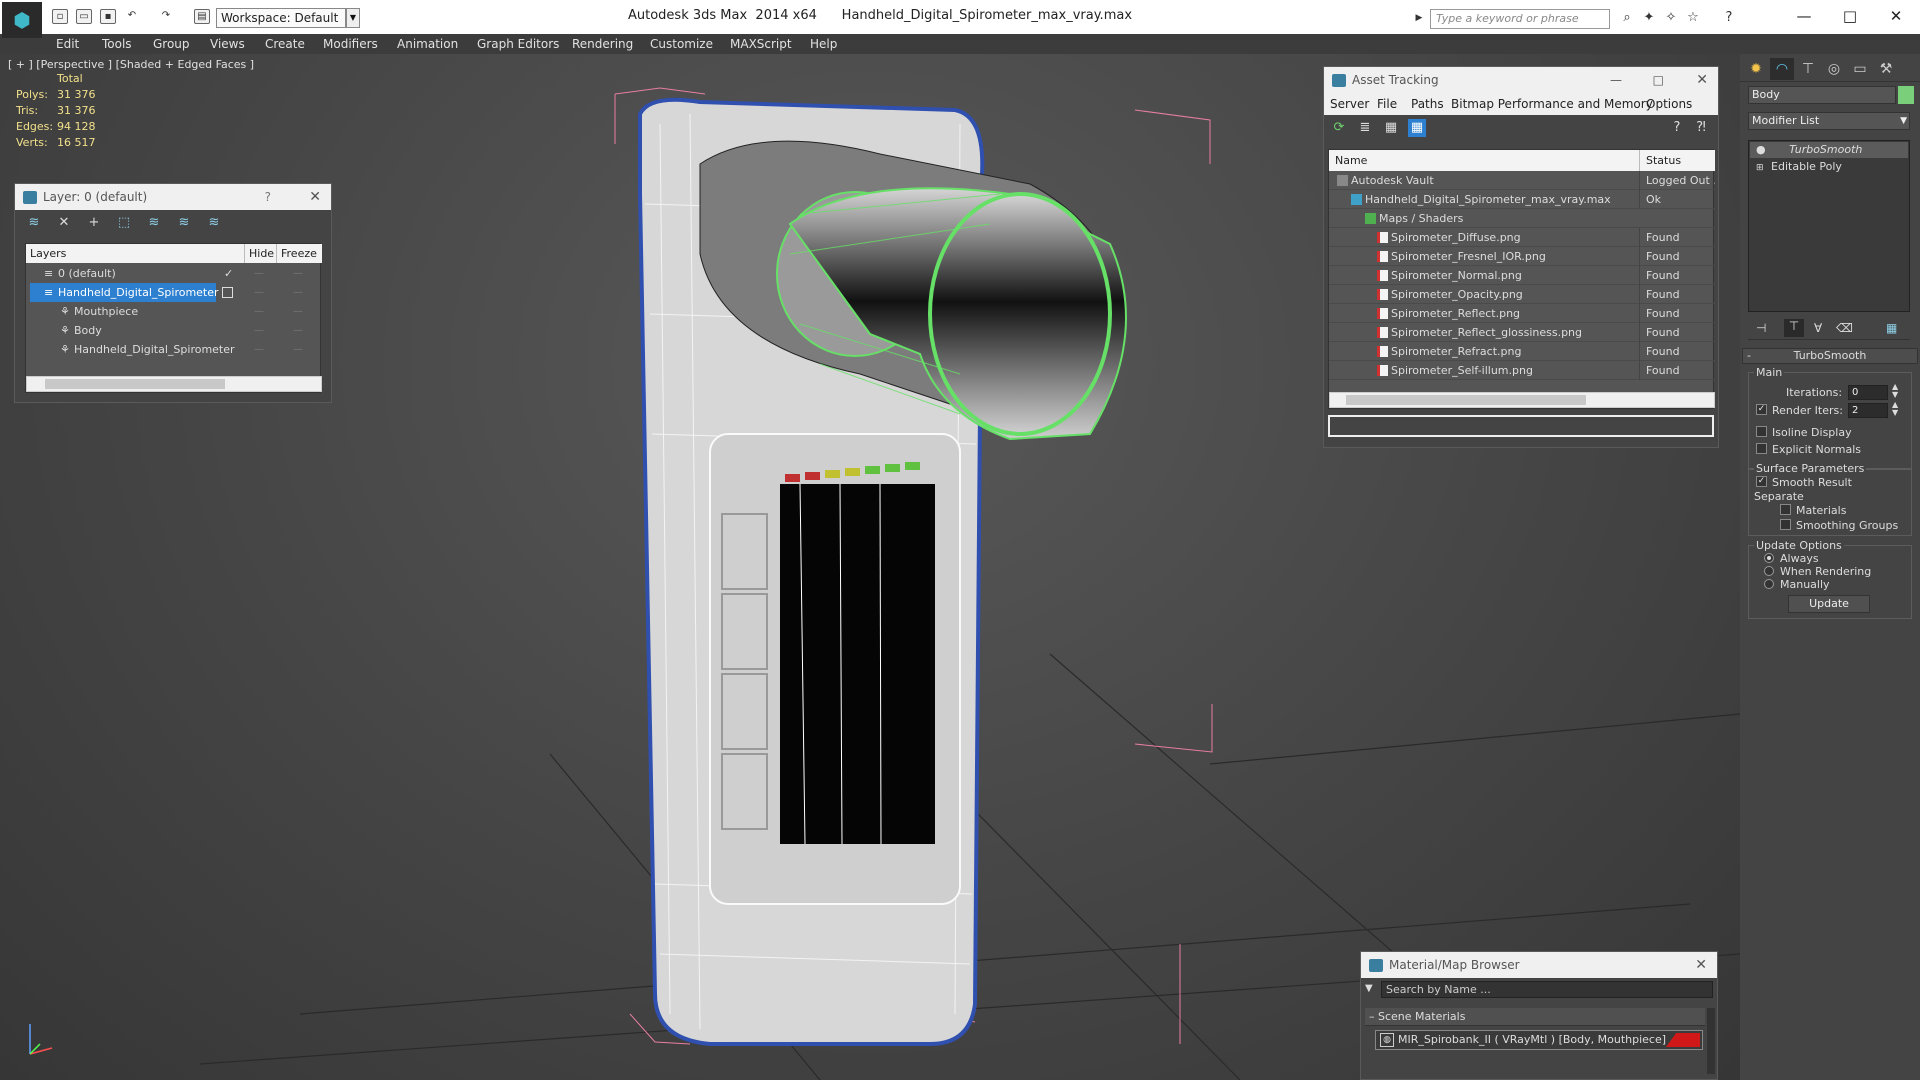 This screenshot has width=1920, height=1080. I want to click on project-folder-icon: ▤, so click(202, 16).